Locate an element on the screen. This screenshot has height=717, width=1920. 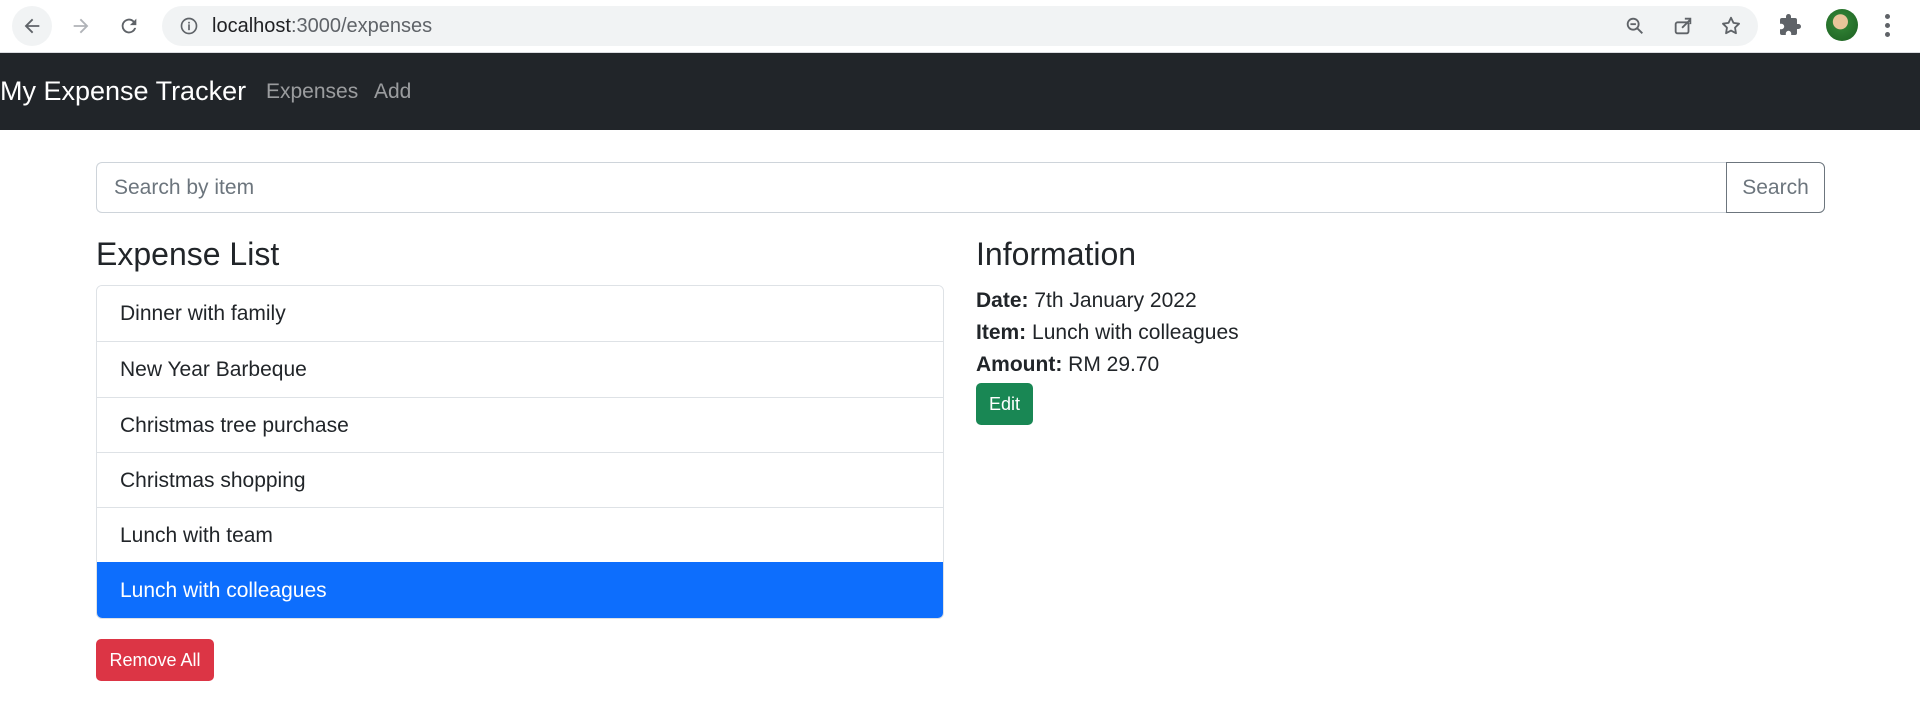
item-label: Item: is located at coordinates (1001, 332).